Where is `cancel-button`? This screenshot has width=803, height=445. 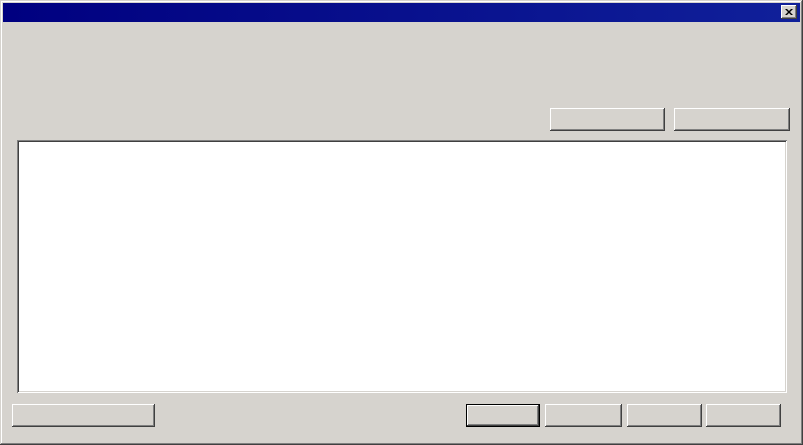 cancel-button is located at coordinates (743, 415).